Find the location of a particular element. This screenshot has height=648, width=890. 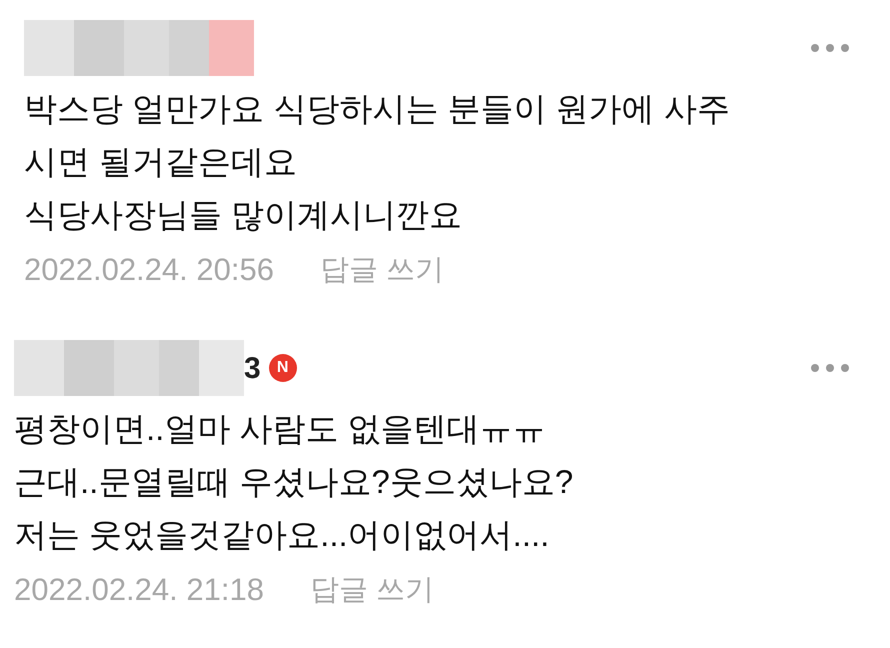

comment-text: 평창이면..얼마 사람도 없을텐대ㅠㅠ is located at coordinates (280, 429).